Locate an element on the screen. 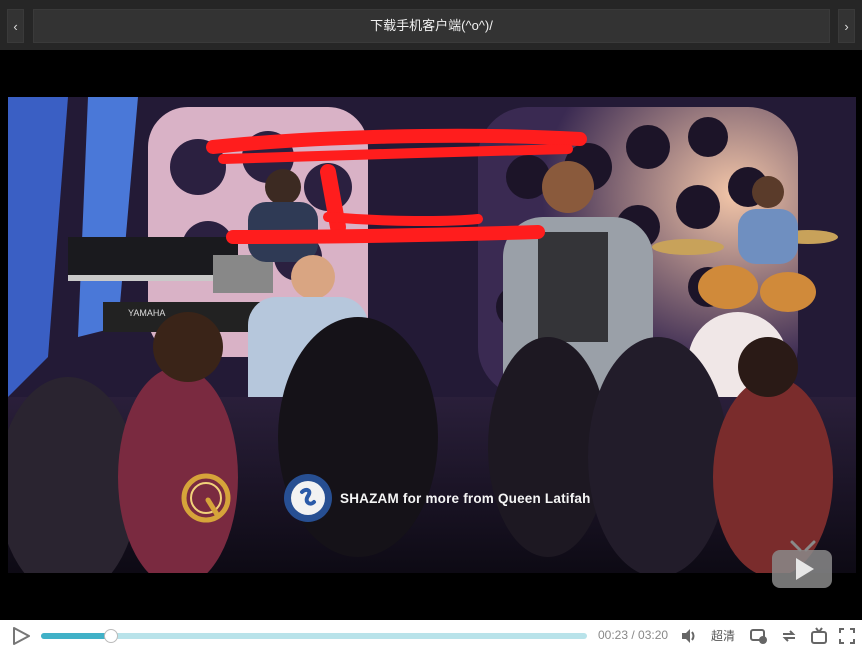 Image resolution: width=862 pixels, height=652 pixels. fullscreen-icon is located at coordinates (847, 636).